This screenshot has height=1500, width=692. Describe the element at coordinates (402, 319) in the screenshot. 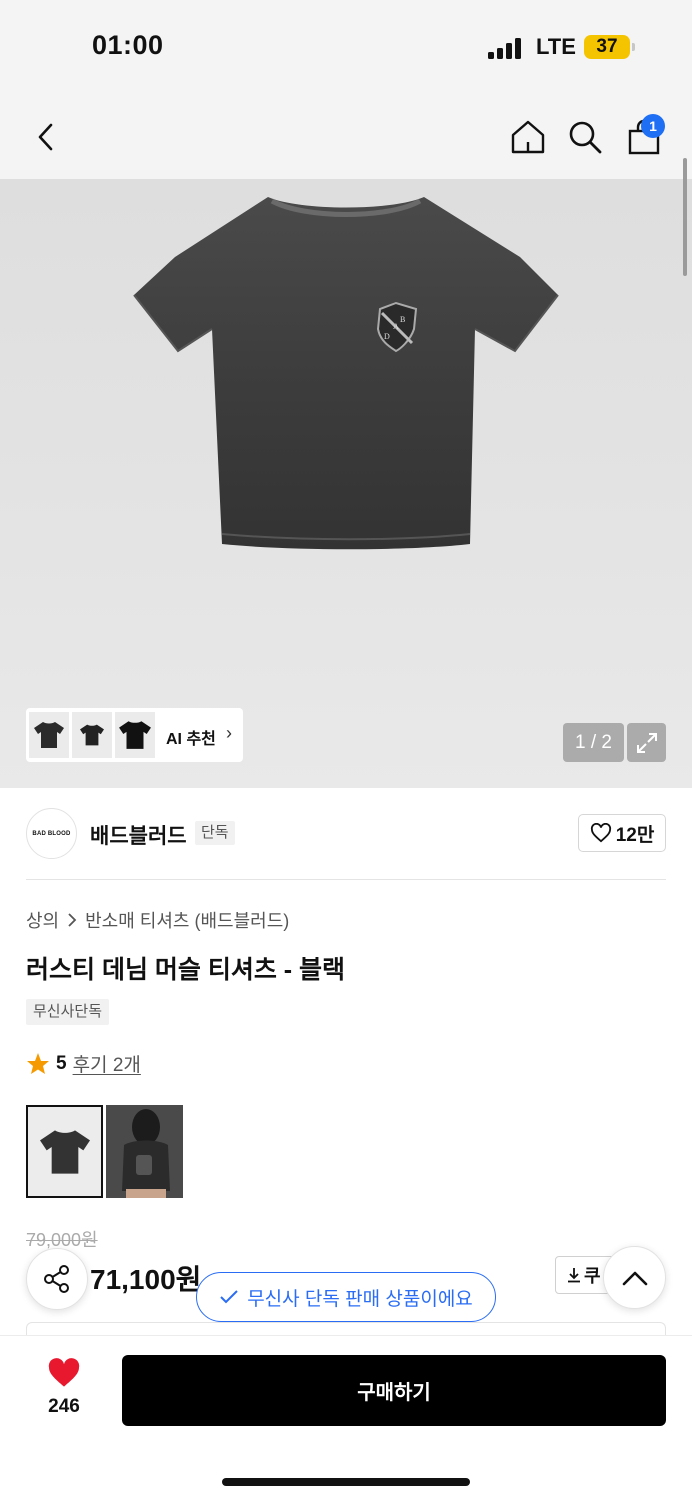

I see `emblem-letter-b: B` at that location.